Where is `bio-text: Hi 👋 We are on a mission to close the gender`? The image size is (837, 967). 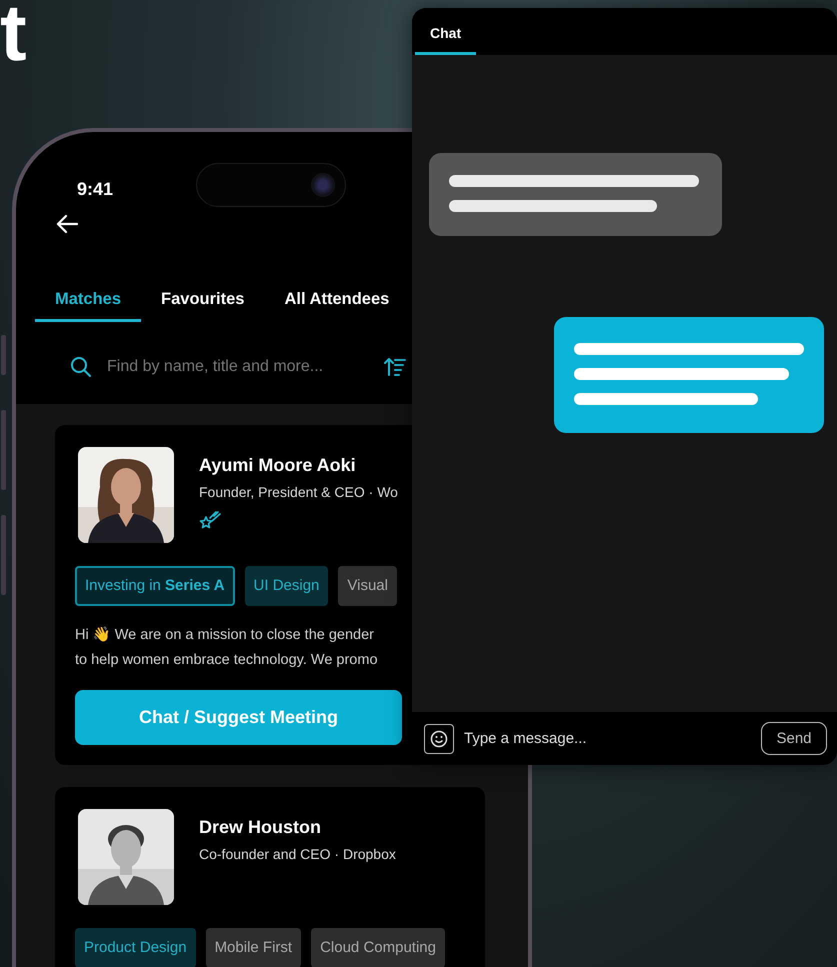 bio-text: Hi 👋 We are on a mission to close the gender is located at coordinates (225, 635).